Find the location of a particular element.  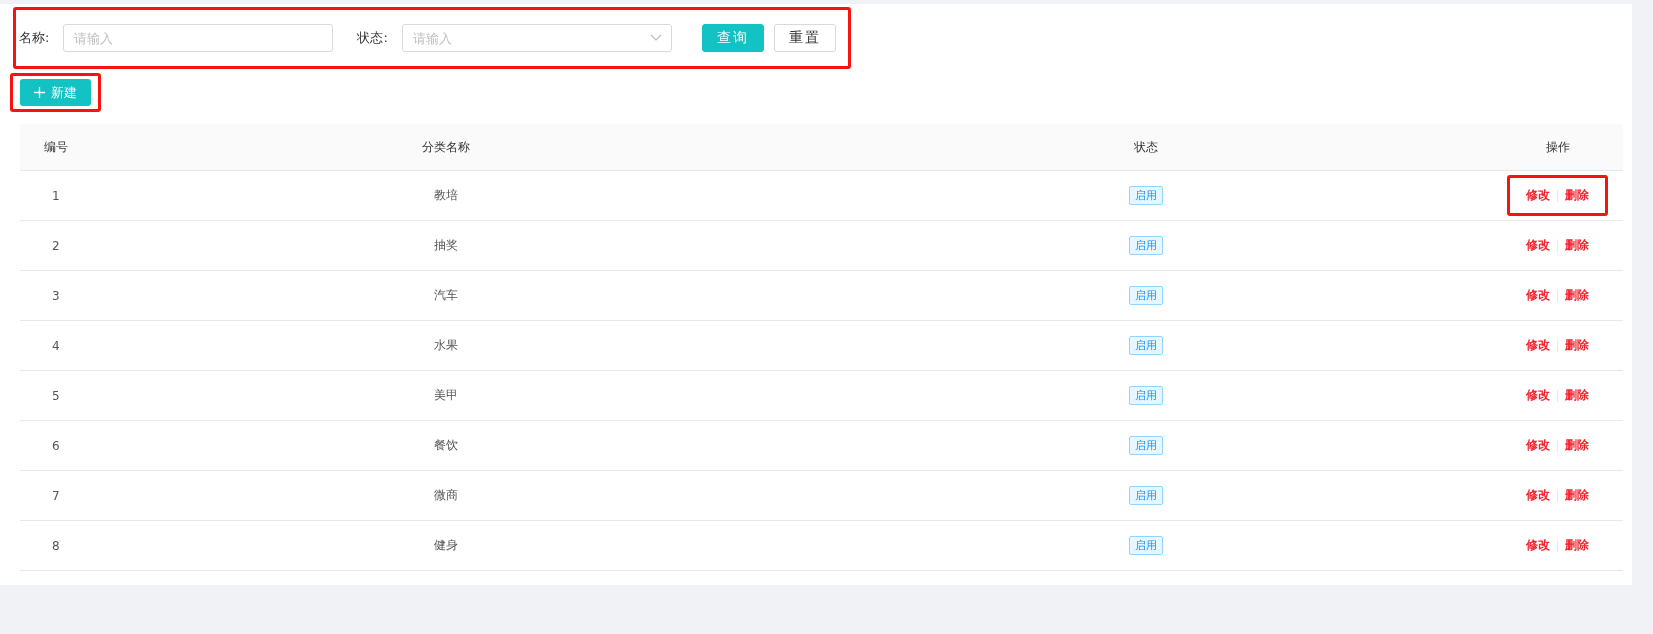

field-label: 名称: is located at coordinates (34, 38).